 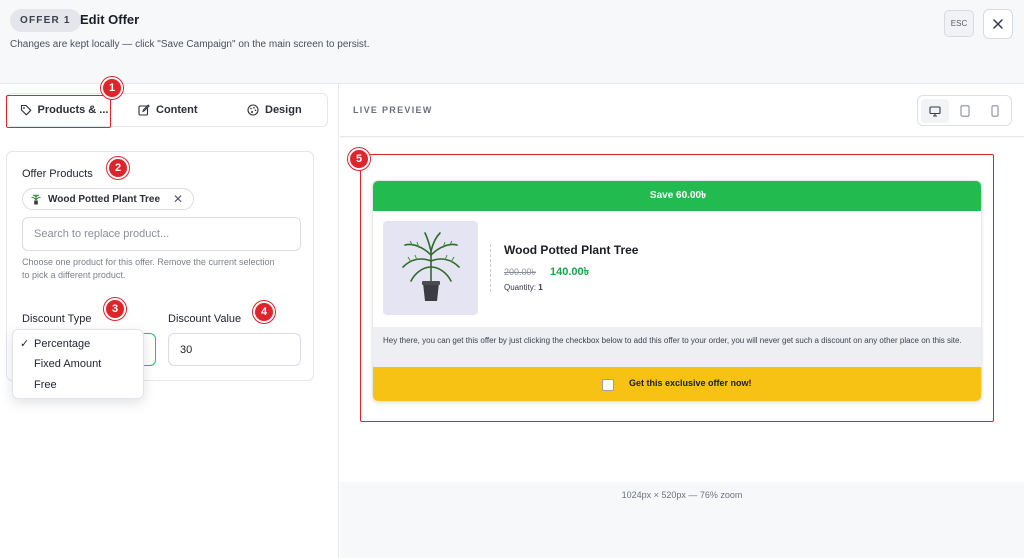 I want to click on close-icon, so click(x=998, y=24).